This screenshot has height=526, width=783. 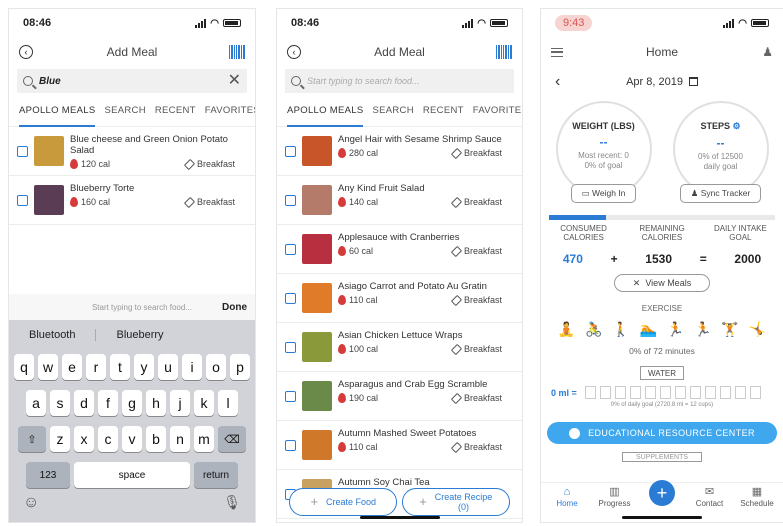 I want to click on barcode-scan-icon, so click(x=237, y=52).